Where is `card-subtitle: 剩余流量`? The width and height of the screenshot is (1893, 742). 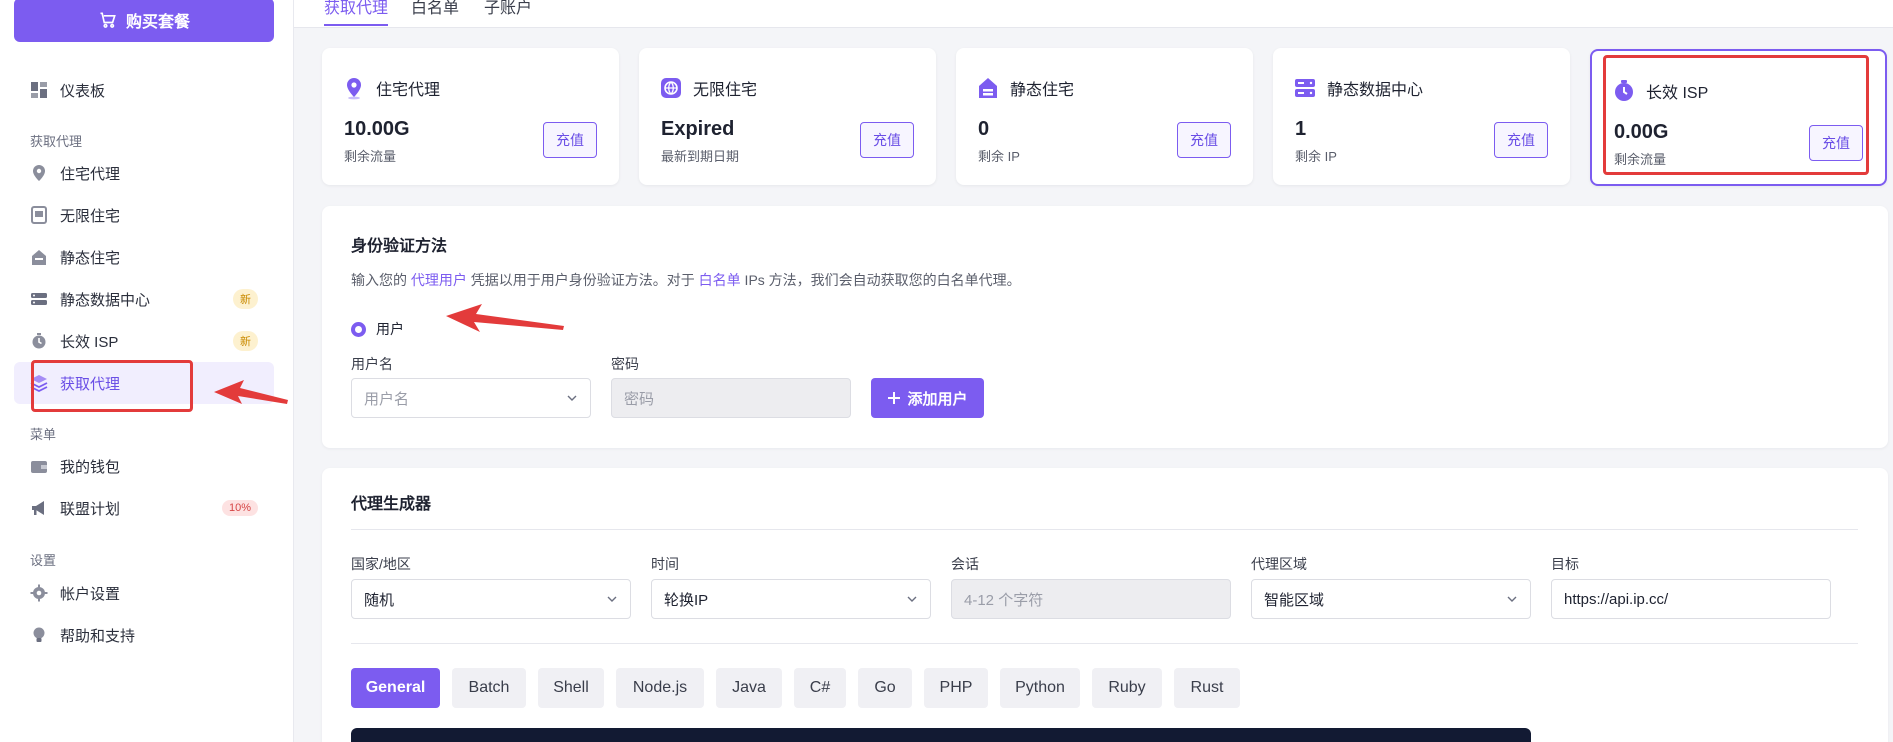 card-subtitle: 剩余流量 is located at coordinates (370, 156).